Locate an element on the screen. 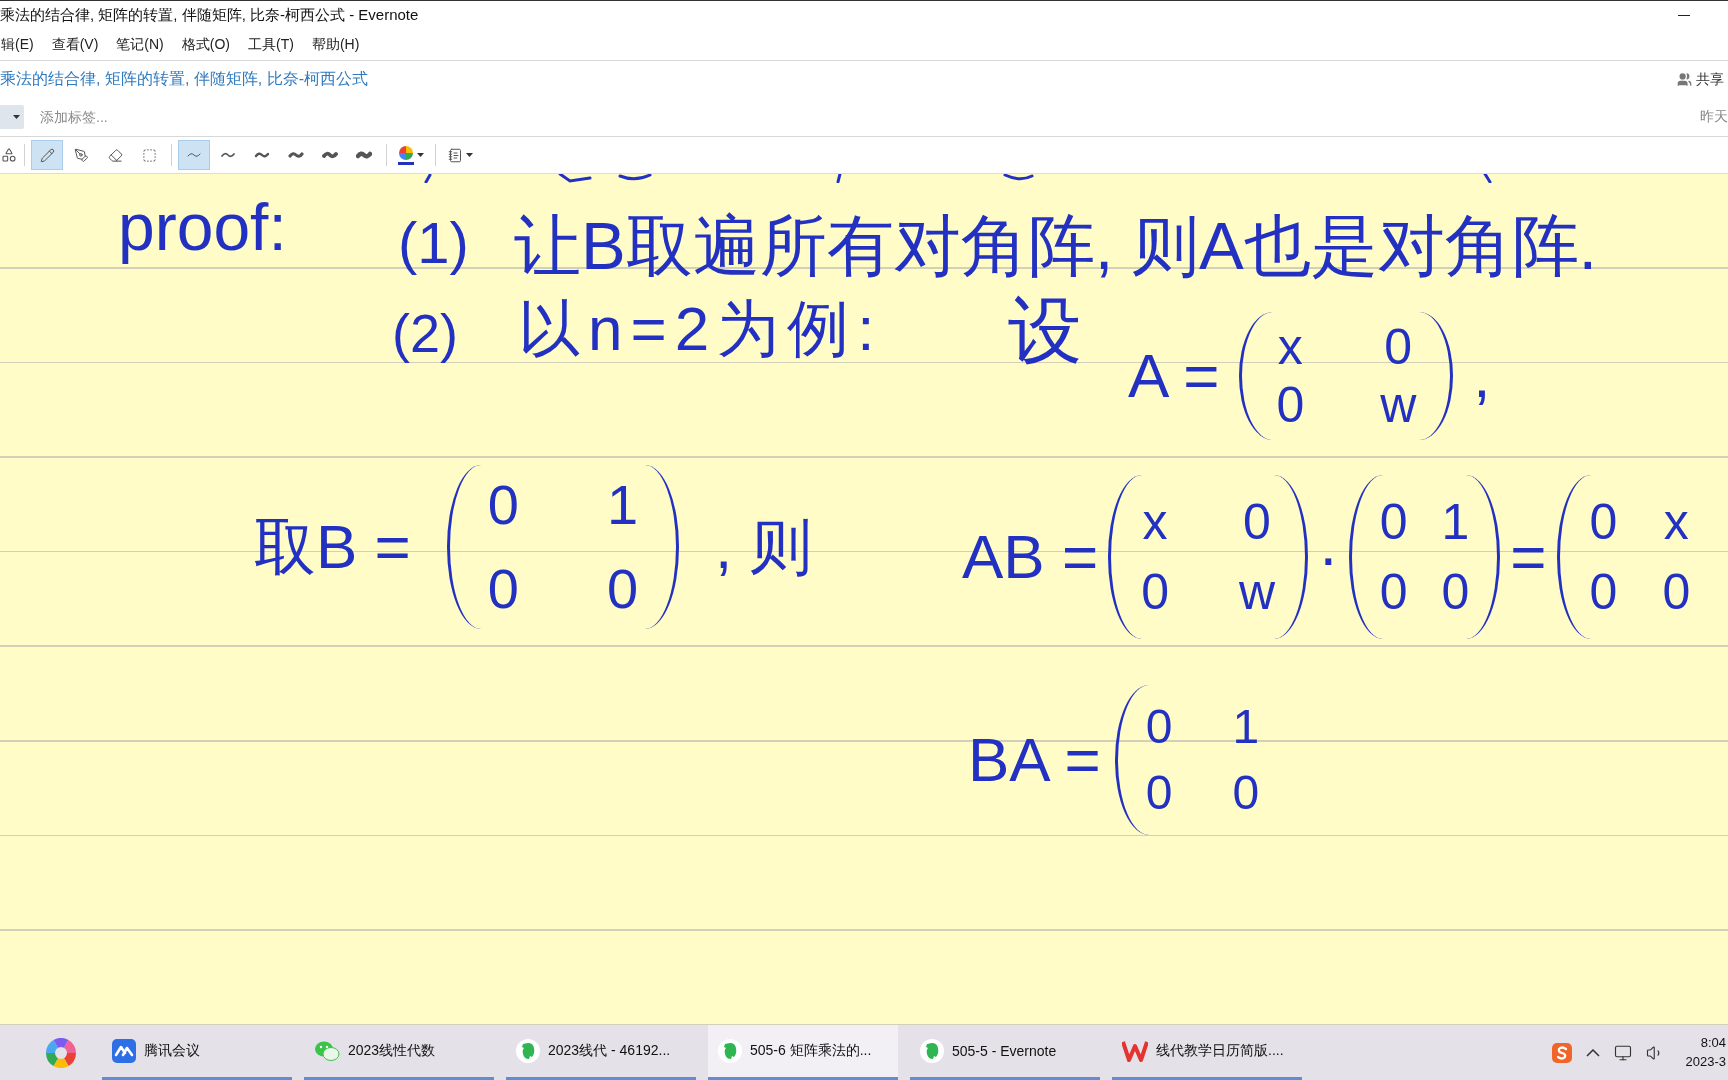 The width and height of the screenshot is (1728, 1080). updated-date: 昨天 is located at coordinates (1714, 117).